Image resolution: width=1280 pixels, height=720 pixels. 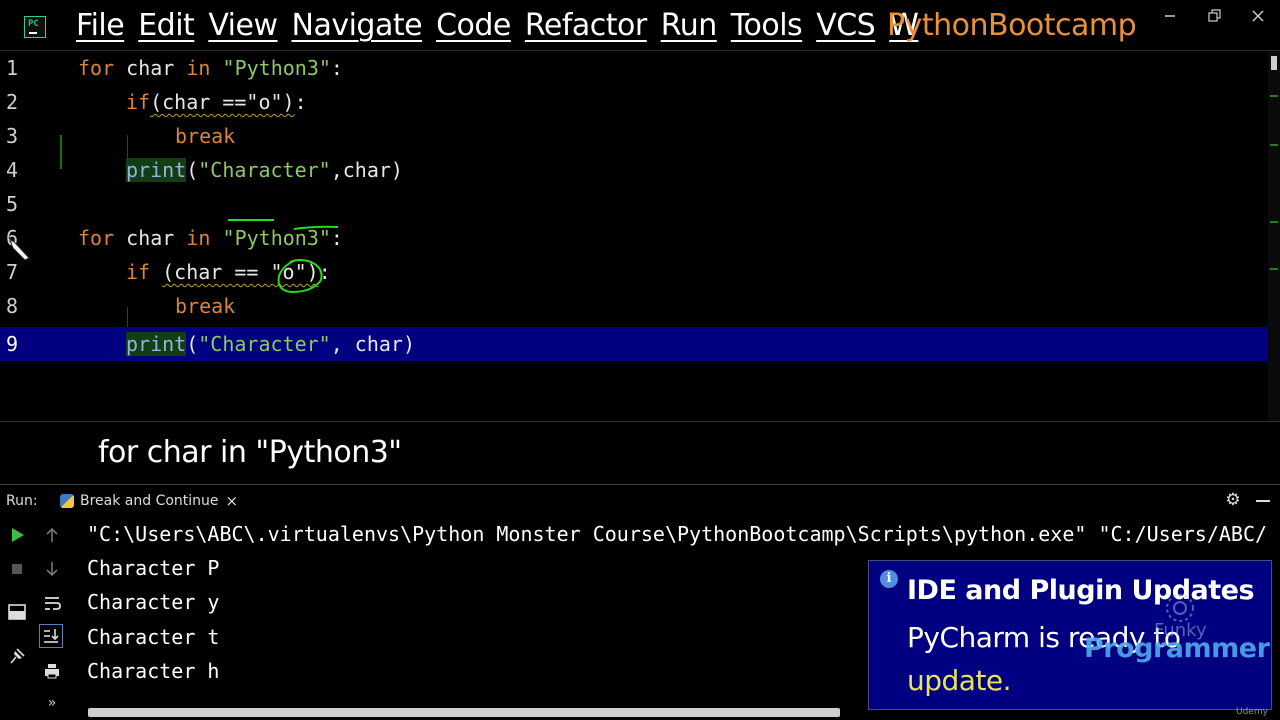 I want to click on code-text: print("Character",char), so click(x=264, y=170).